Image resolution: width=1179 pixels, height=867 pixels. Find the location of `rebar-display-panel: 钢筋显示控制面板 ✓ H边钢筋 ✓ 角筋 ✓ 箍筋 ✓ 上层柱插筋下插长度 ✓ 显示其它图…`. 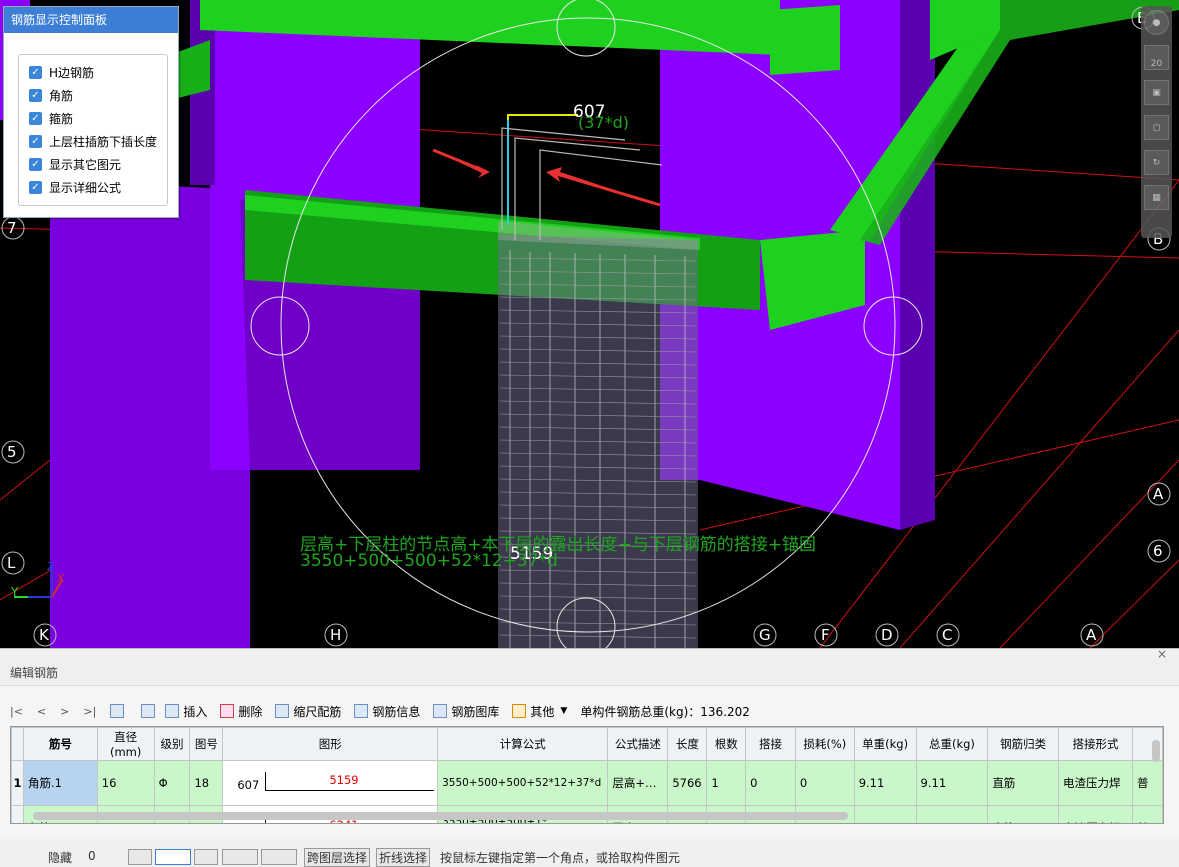

rebar-display-panel: 钢筋显示控制面板 ✓ H边钢筋 ✓ 角筋 ✓ 箍筋 ✓ 上层柱插筋下插长度 ✓ 显示其它图… is located at coordinates (91, 112).